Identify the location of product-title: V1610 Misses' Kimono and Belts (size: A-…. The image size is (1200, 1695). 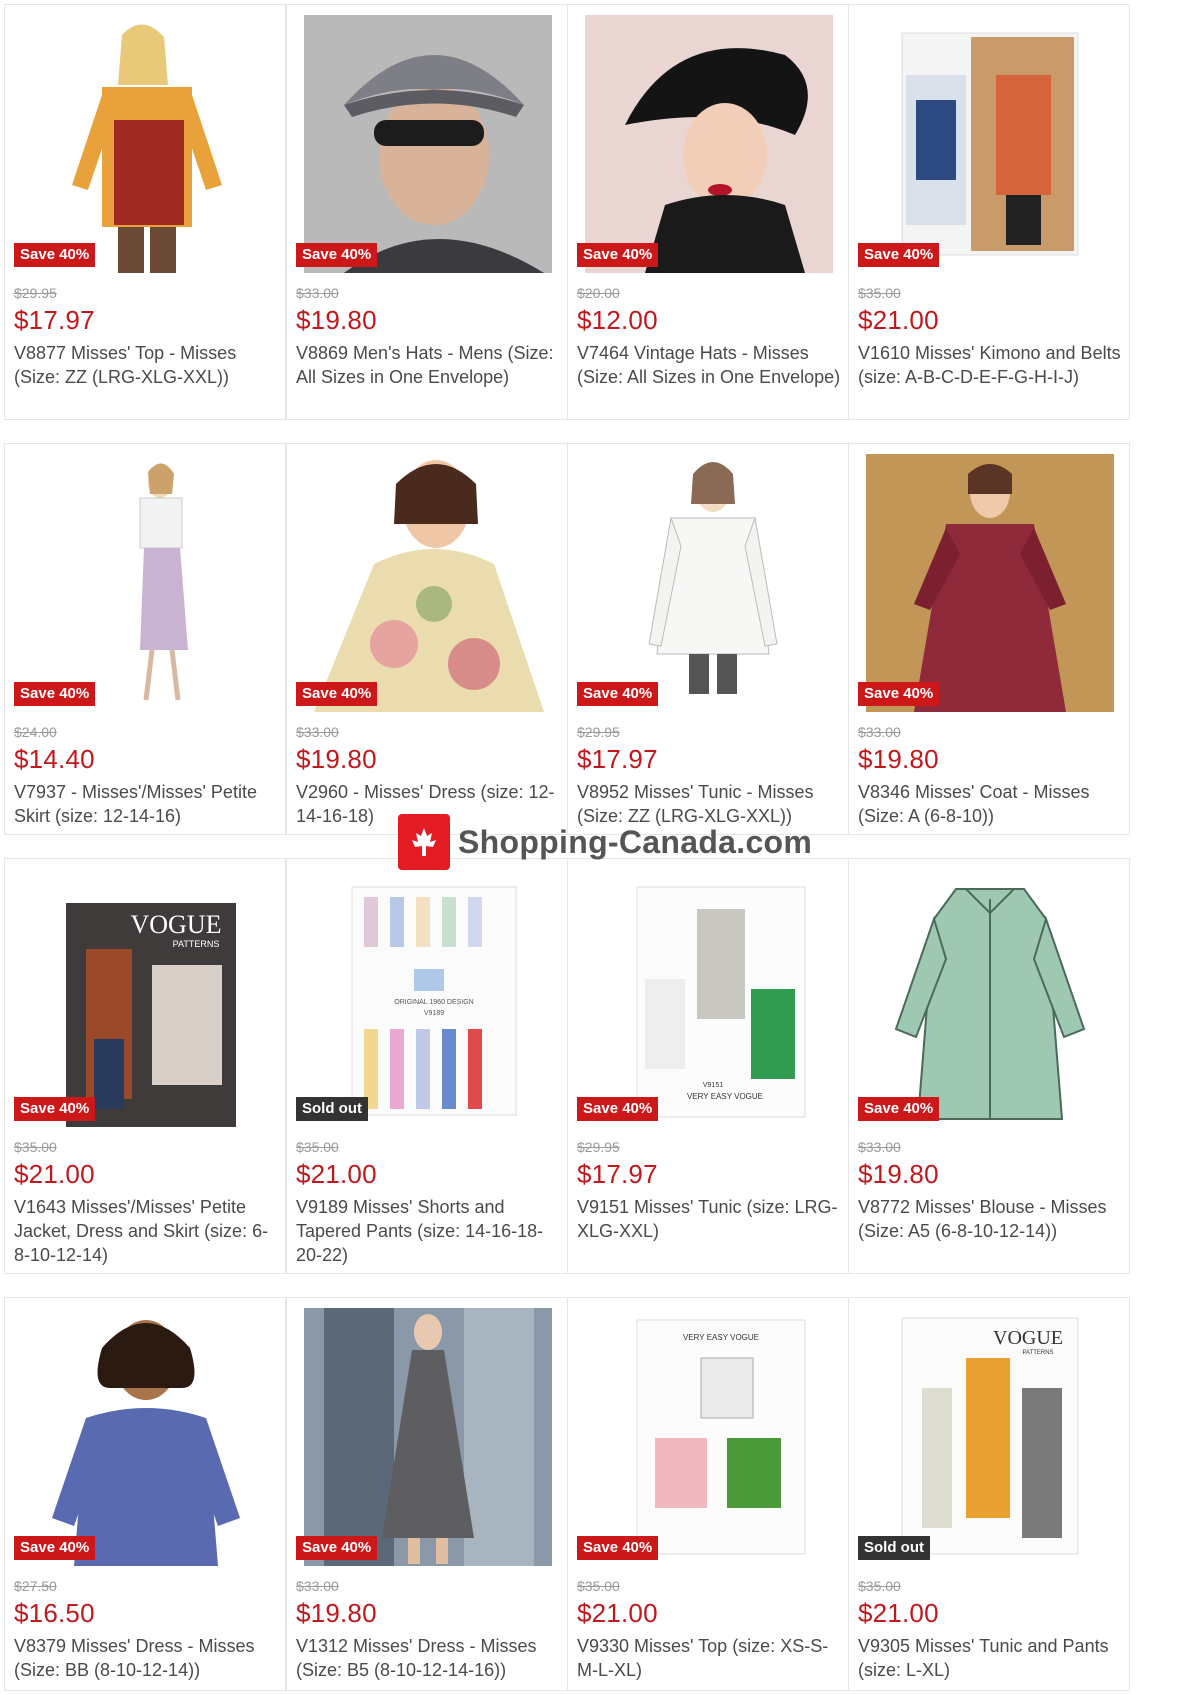
(990, 365).